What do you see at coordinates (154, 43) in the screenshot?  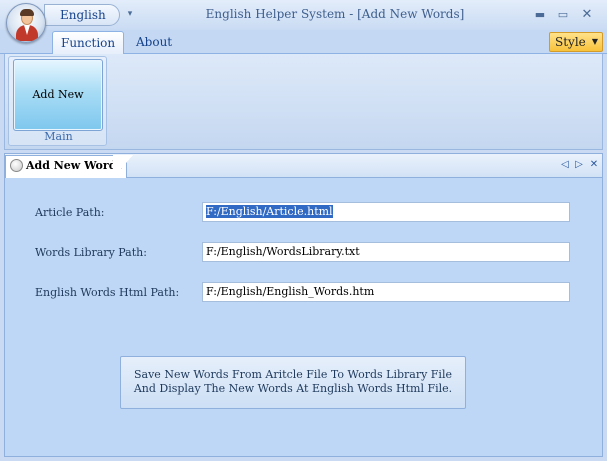 I see `tab-about: About` at bounding box center [154, 43].